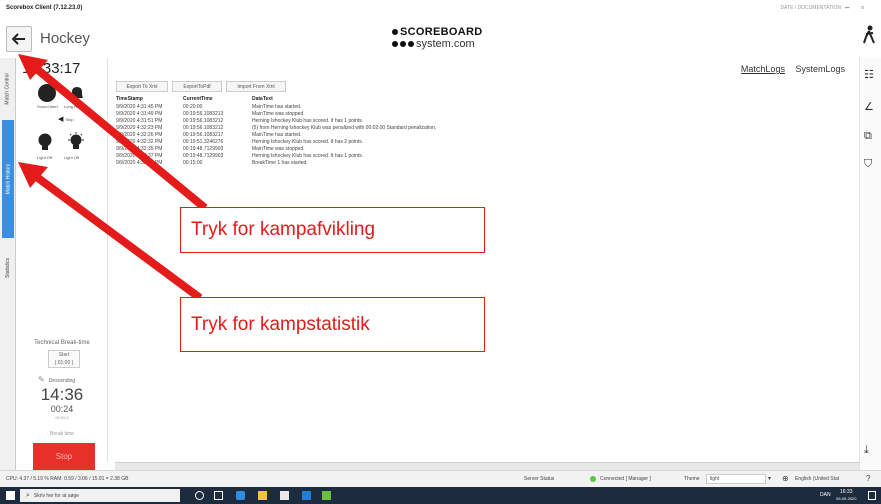 Image resolution: width=881 pixels, height=504 pixels. Describe the element at coordinates (332, 230) in the screenshot. I see `callout-match-control: Tryk for kampafvikling` at that location.